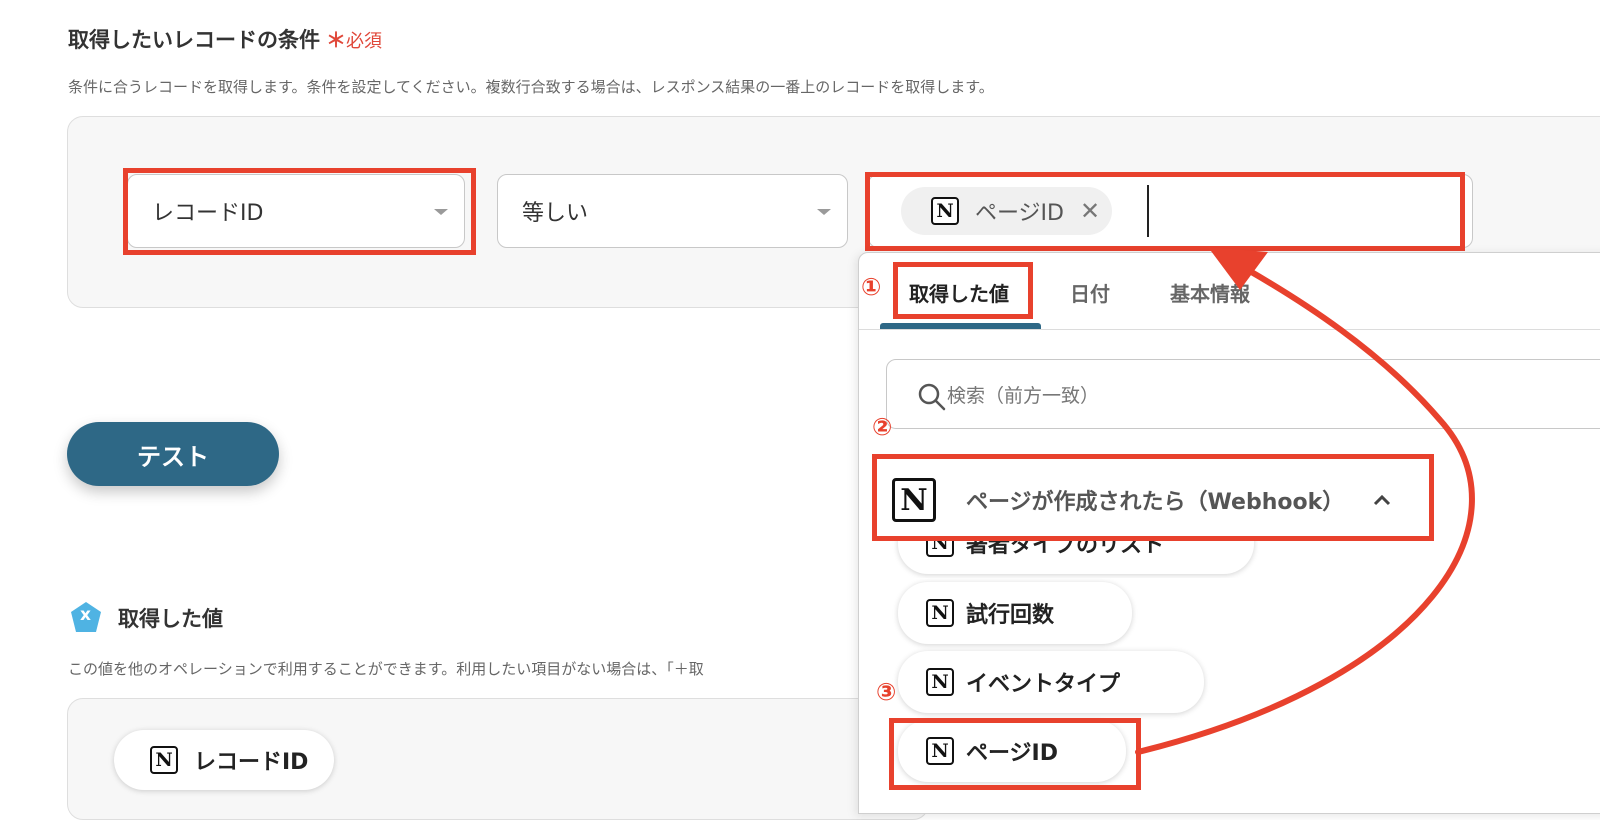 Image resolution: width=1600 pixels, height=820 pixels. What do you see at coordinates (1305, 501) in the screenshot?
I see `annotation-arrow` at bounding box center [1305, 501].